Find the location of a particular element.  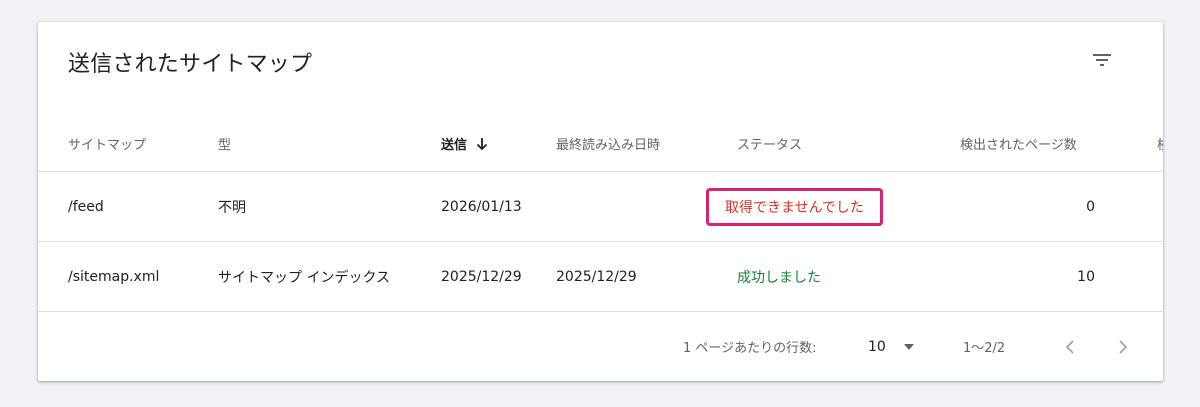

filter-icon is located at coordinates (1102, 60).